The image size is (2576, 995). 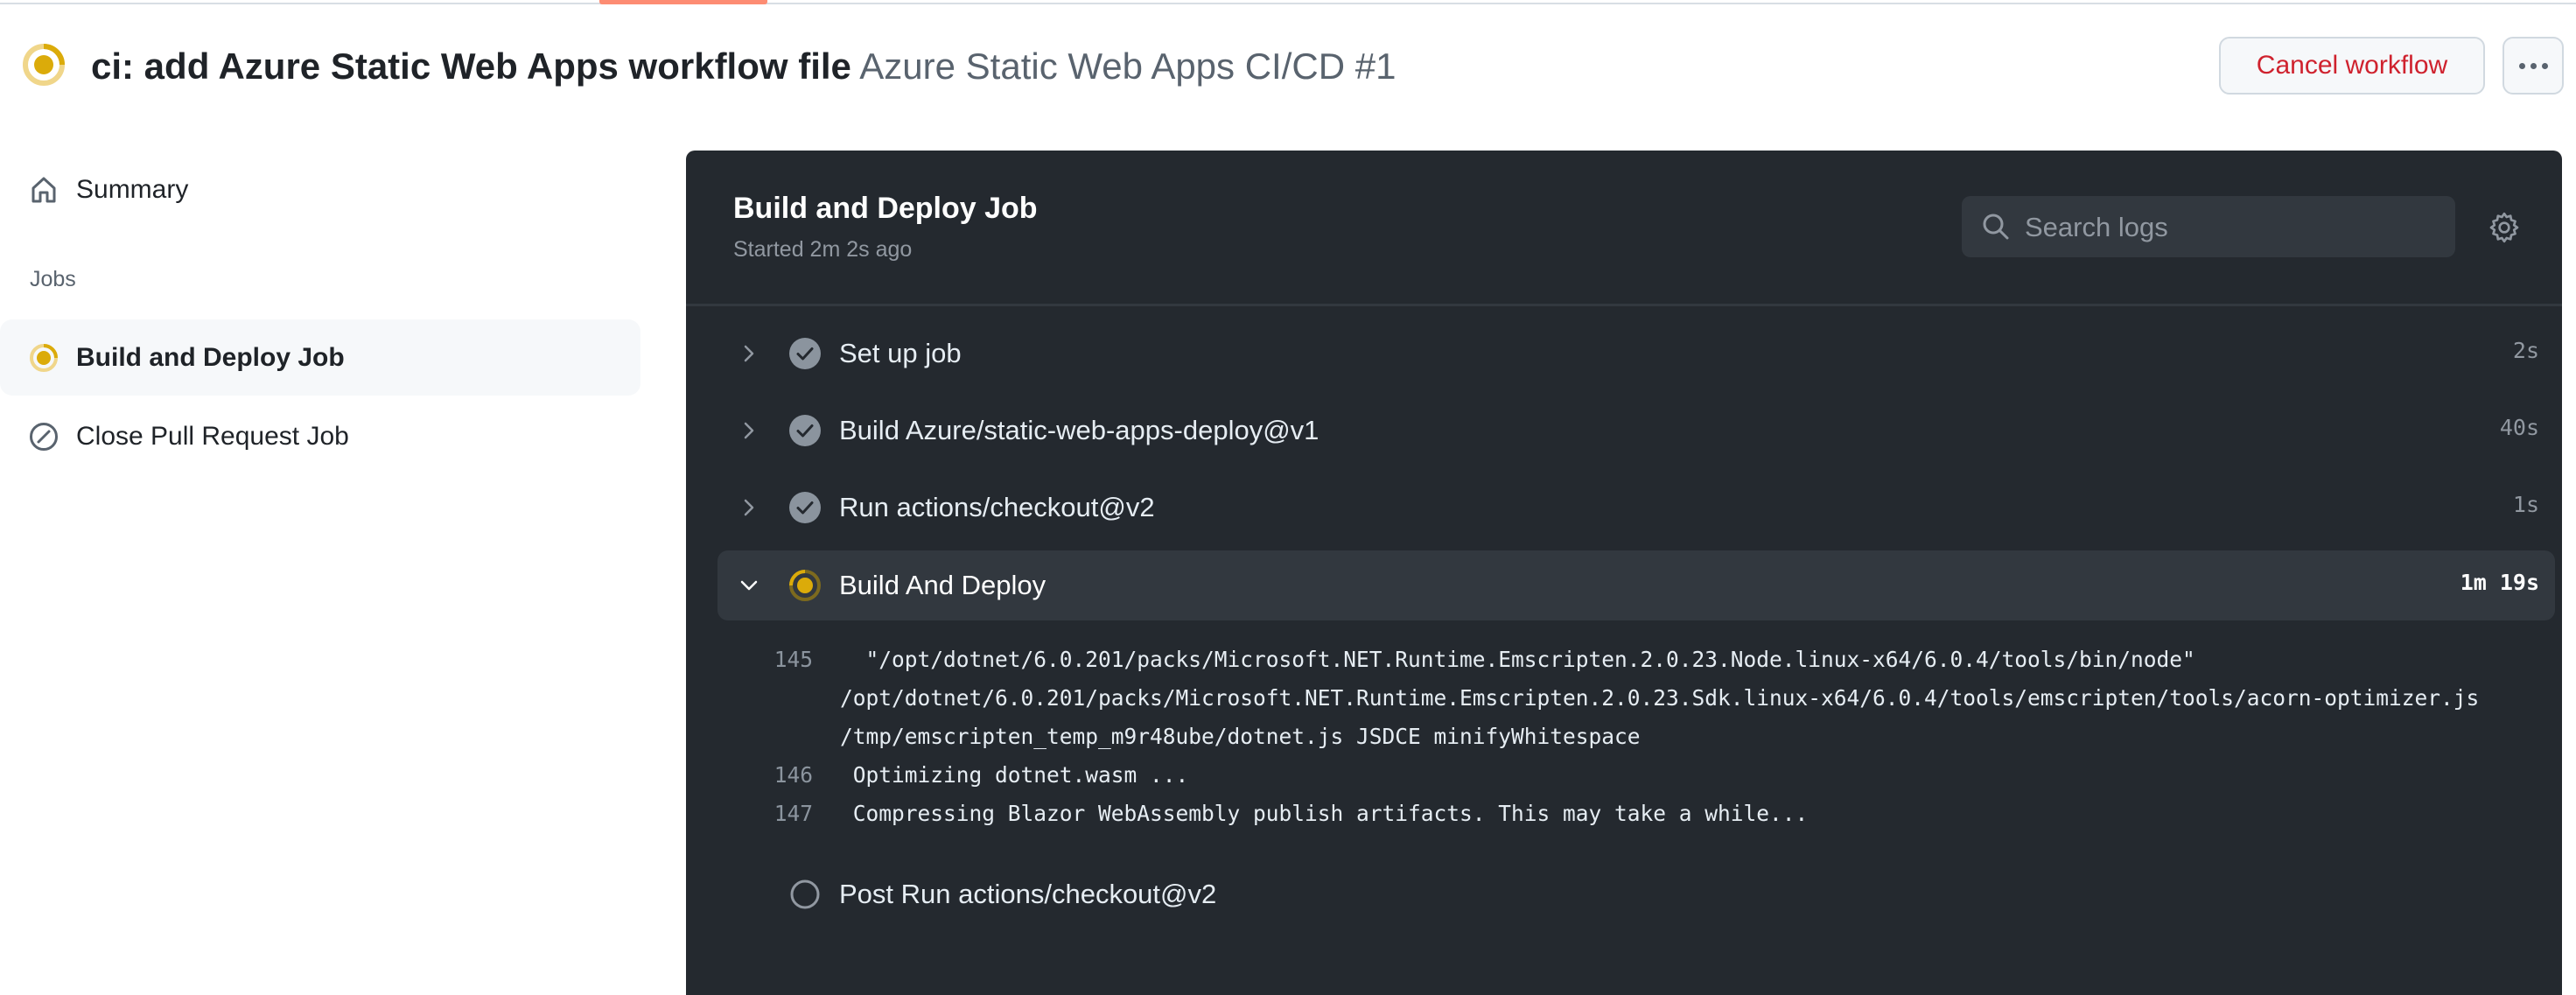 What do you see at coordinates (997, 507) in the screenshot?
I see `step-name: Run actions/checkout@v2` at bounding box center [997, 507].